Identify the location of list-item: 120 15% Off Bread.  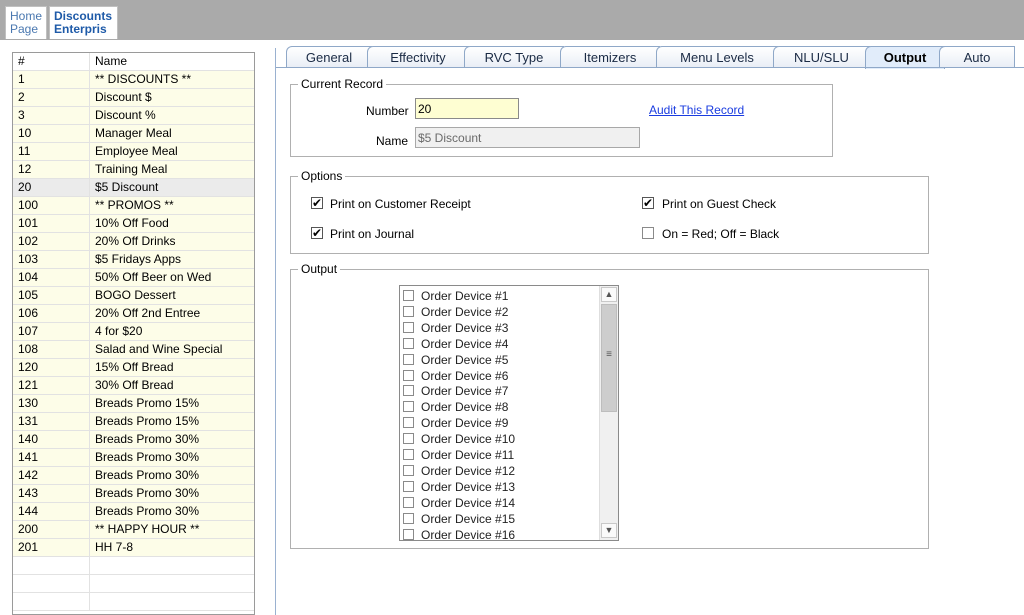
(133, 368).